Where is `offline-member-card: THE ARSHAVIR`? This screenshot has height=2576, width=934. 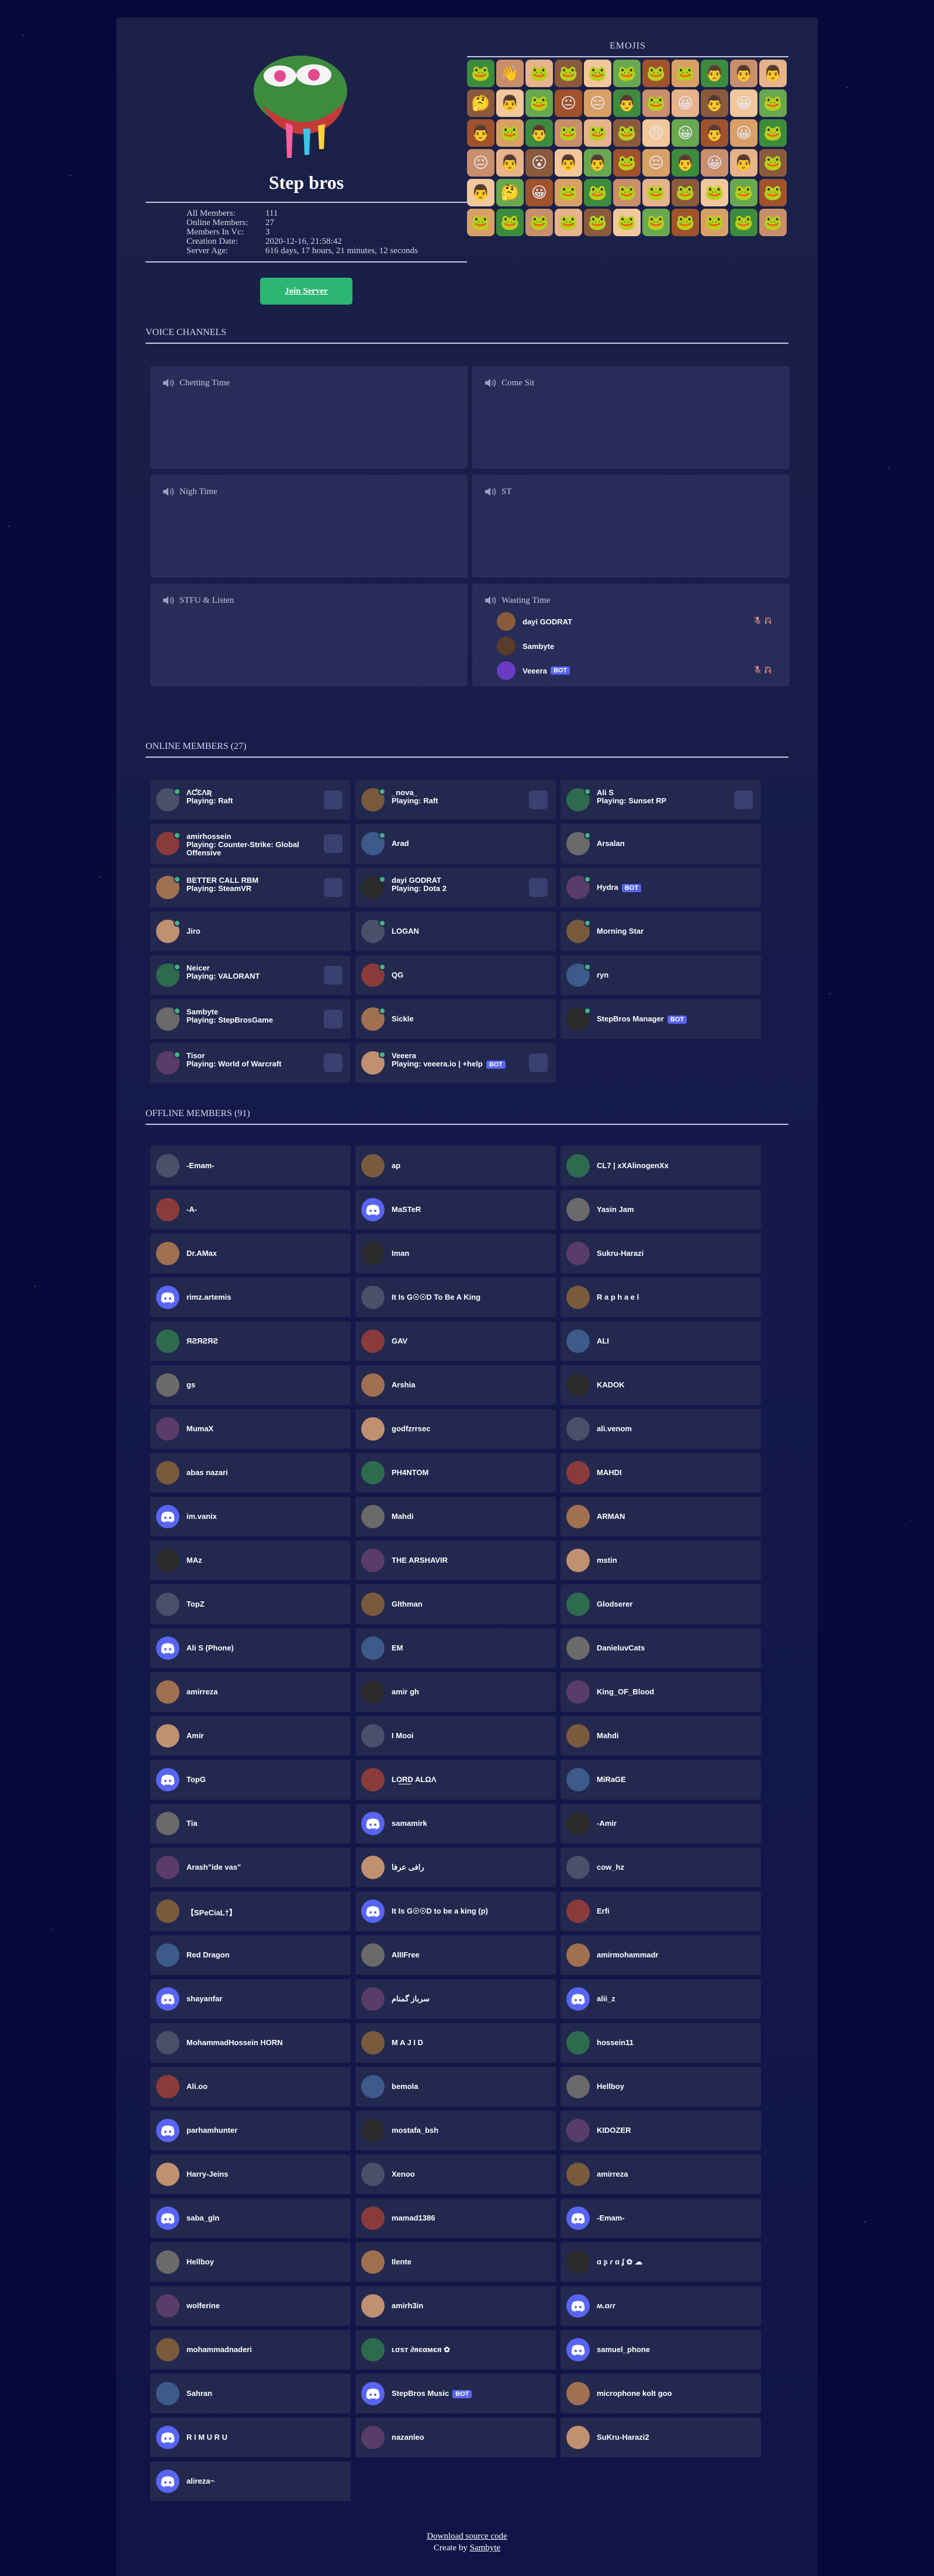 offline-member-card: THE ARSHAVIR is located at coordinates (455, 1561).